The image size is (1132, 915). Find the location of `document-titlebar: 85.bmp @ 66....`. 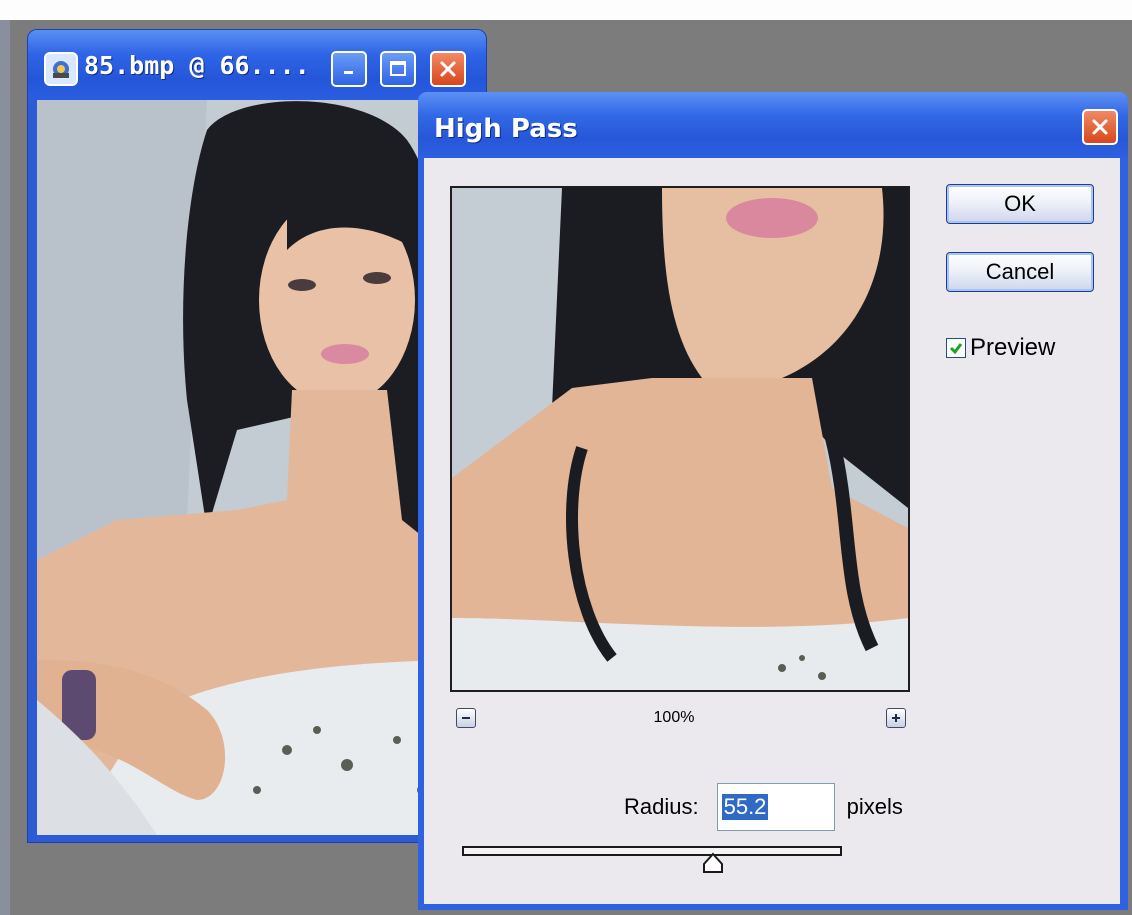

document-titlebar: 85.bmp @ 66.... is located at coordinates (257, 65).